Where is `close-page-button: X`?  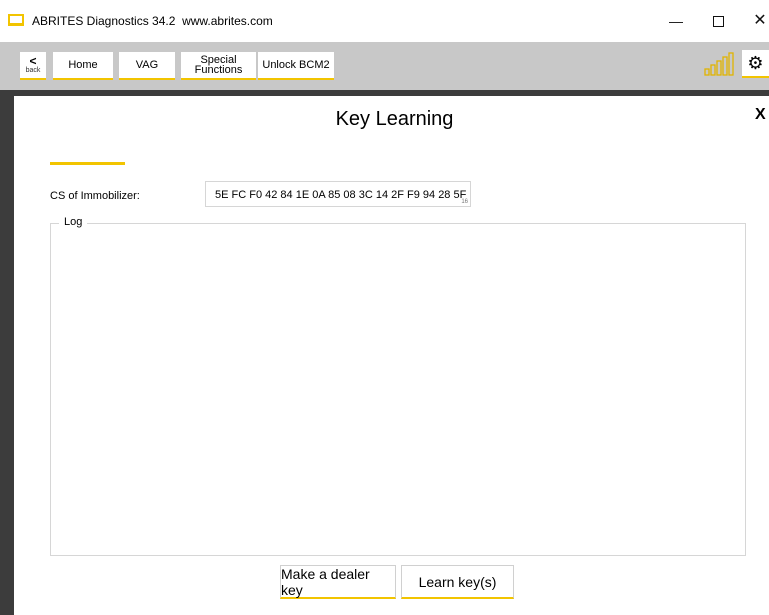 close-page-button: X is located at coordinates (760, 115).